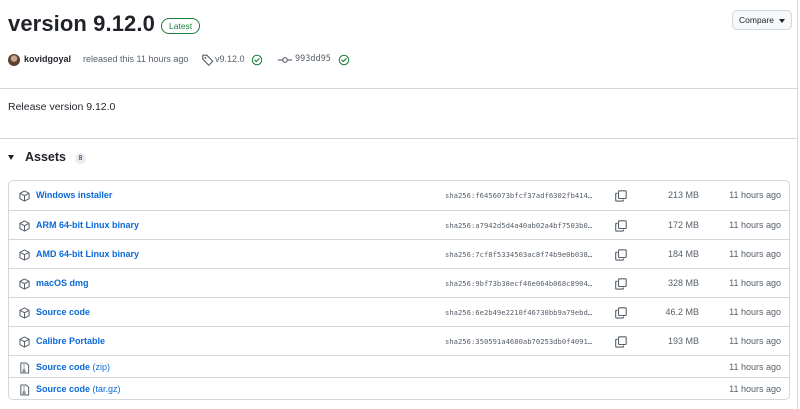  Describe the element at coordinates (47, 59) in the screenshot. I see `author-link: kovidgoyal` at that location.